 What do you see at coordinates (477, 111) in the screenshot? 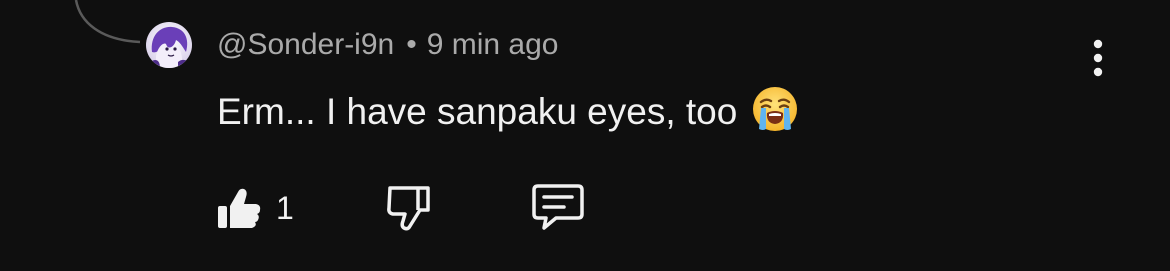
I see `comment-text: Erm... I have sanpaku eyes, too` at bounding box center [477, 111].